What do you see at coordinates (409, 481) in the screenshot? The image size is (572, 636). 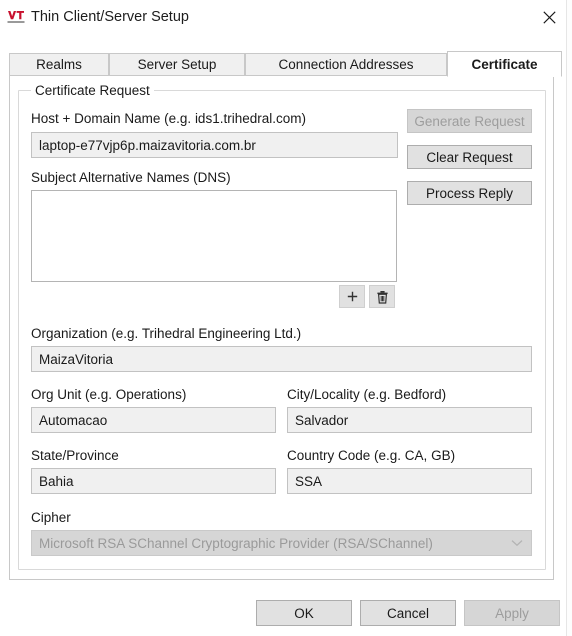 I see `country-input: SSA` at bounding box center [409, 481].